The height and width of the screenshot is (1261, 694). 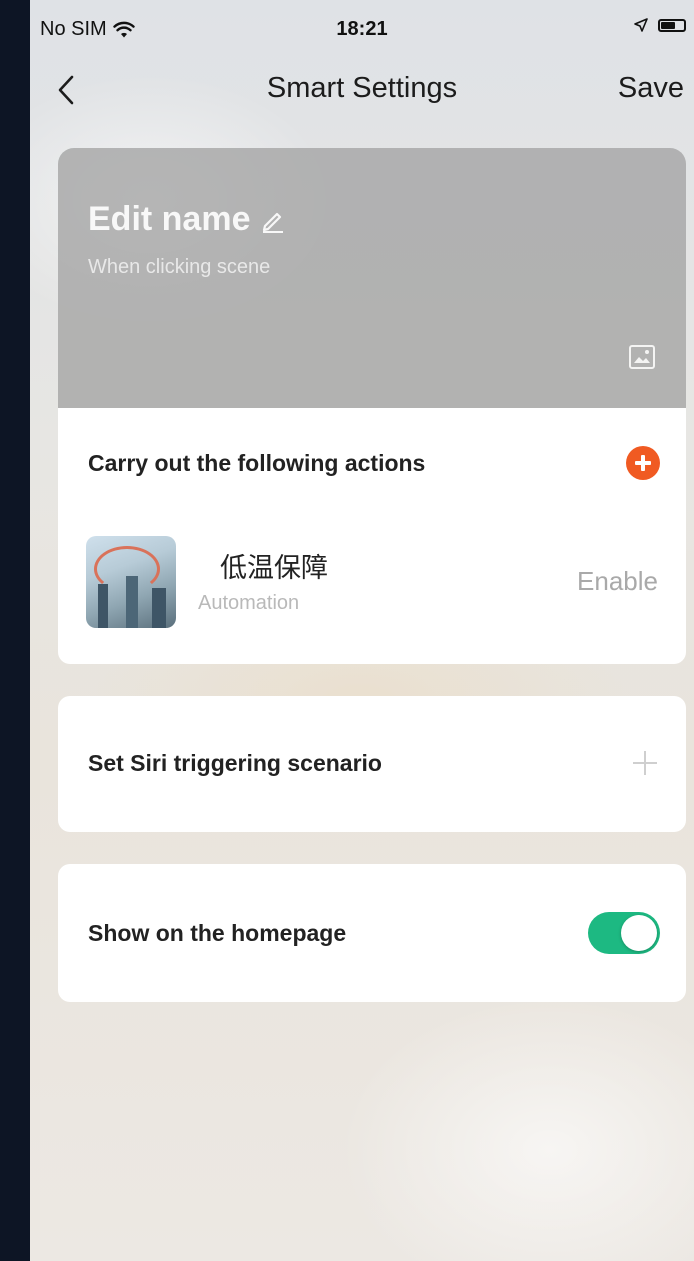 I want to click on edit-name-label: Edit name, so click(x=169, y=219).